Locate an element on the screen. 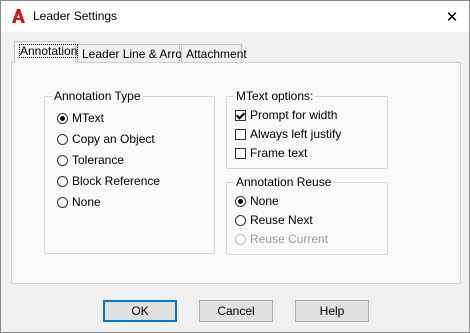 This screenshot has height=333, width=470. checkbox-always-left-justify: Always left justify is located at coordinates (288, 134).